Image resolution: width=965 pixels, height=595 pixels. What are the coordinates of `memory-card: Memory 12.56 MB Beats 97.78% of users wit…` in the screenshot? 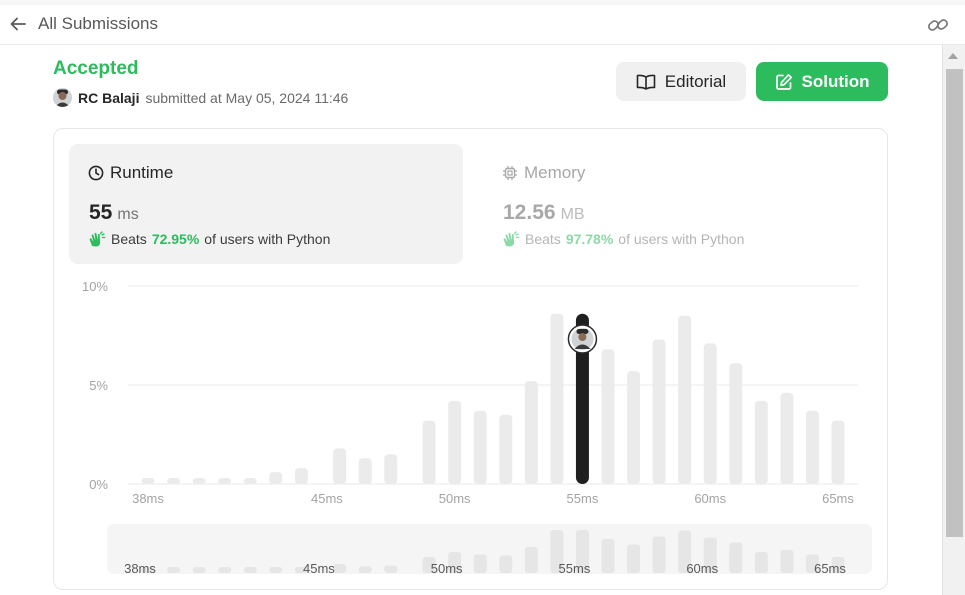 It's located at (680, 204).